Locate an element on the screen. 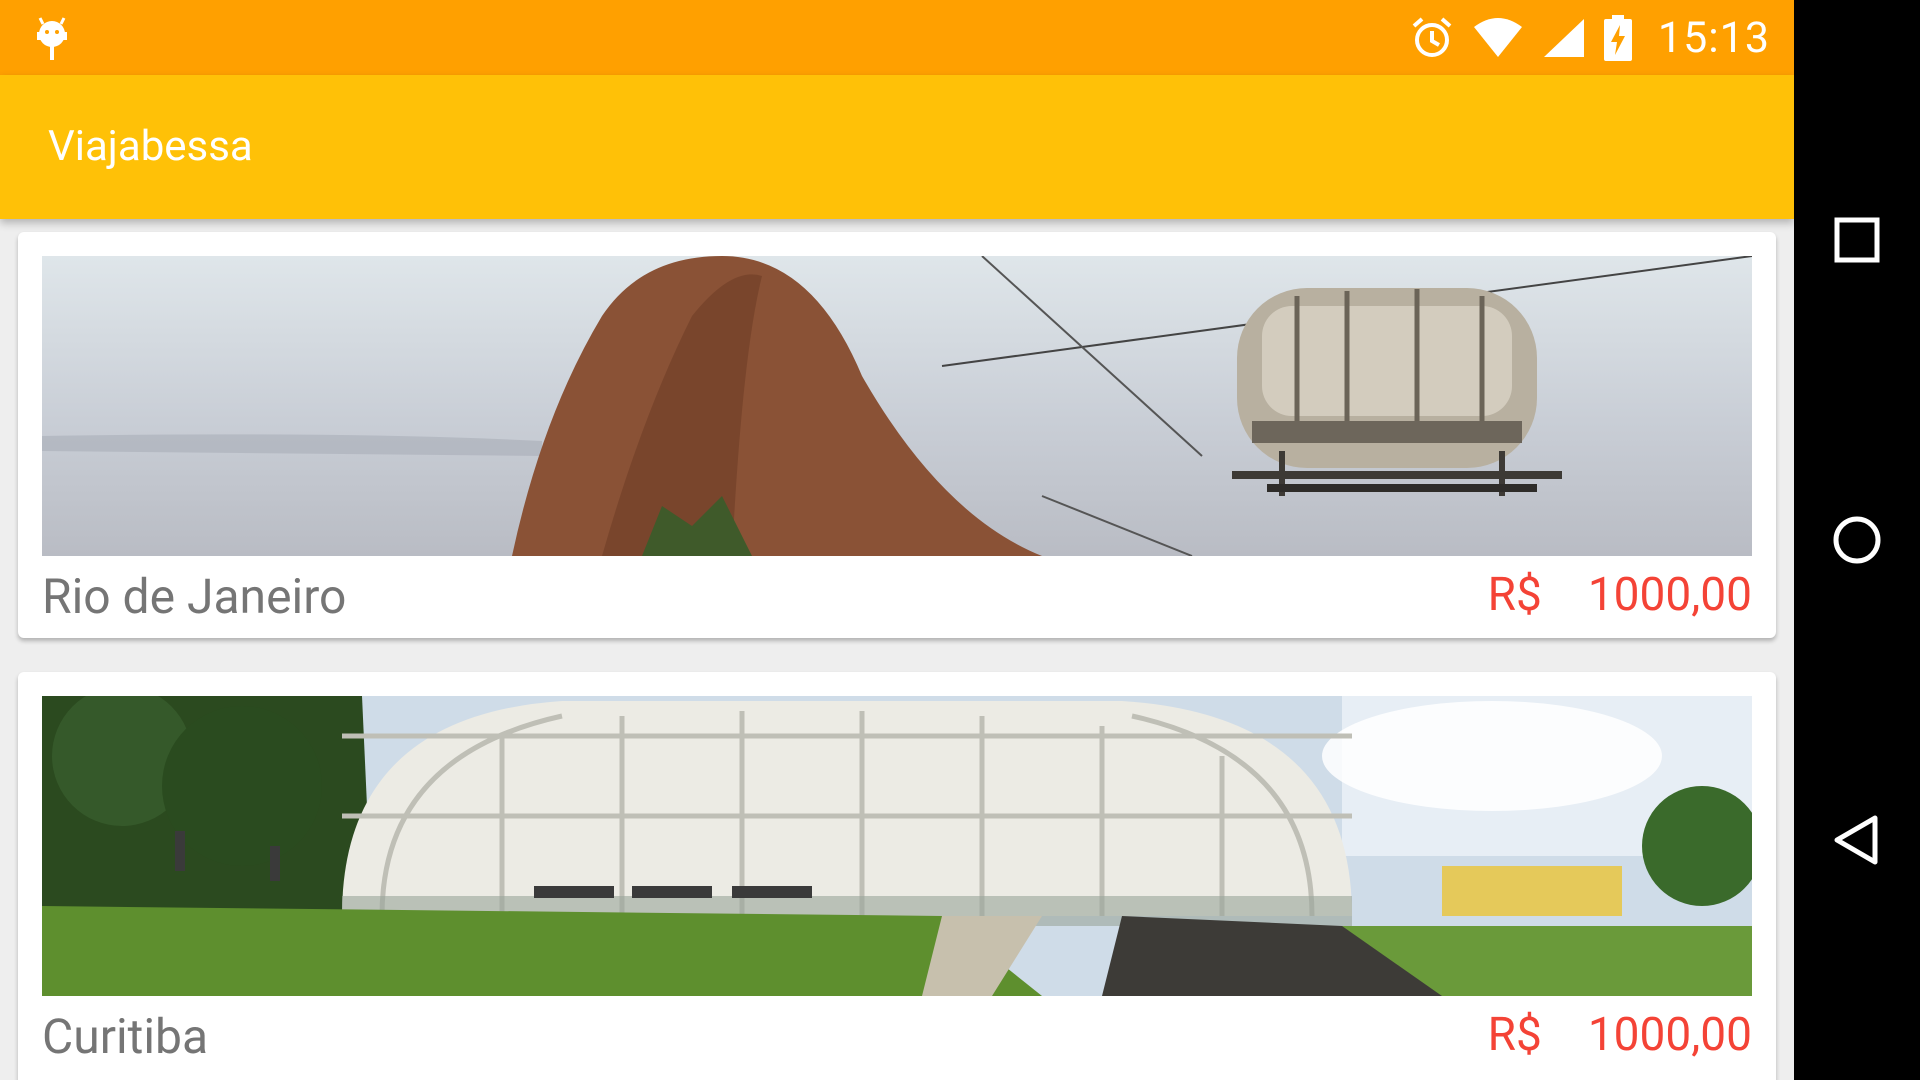 The width and height of the screenshot is (1920, 1080). destination-city: Rio de Janeiro is located at coordinates (194, 596).